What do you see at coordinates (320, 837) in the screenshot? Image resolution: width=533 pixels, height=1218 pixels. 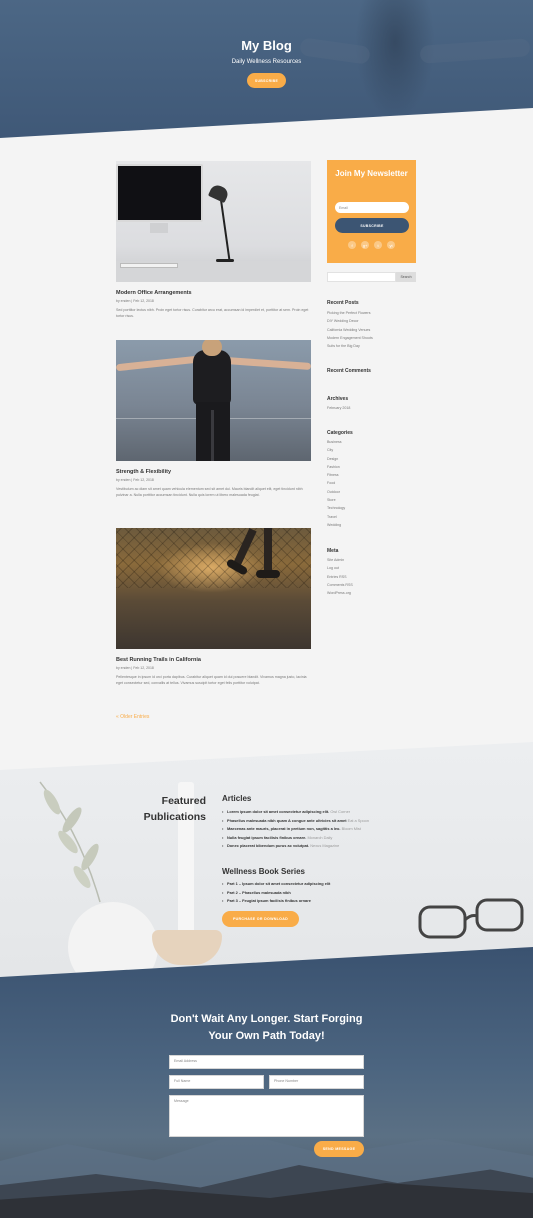 I see `article-source: Monarch Daily` at bounding box center [320, 837].